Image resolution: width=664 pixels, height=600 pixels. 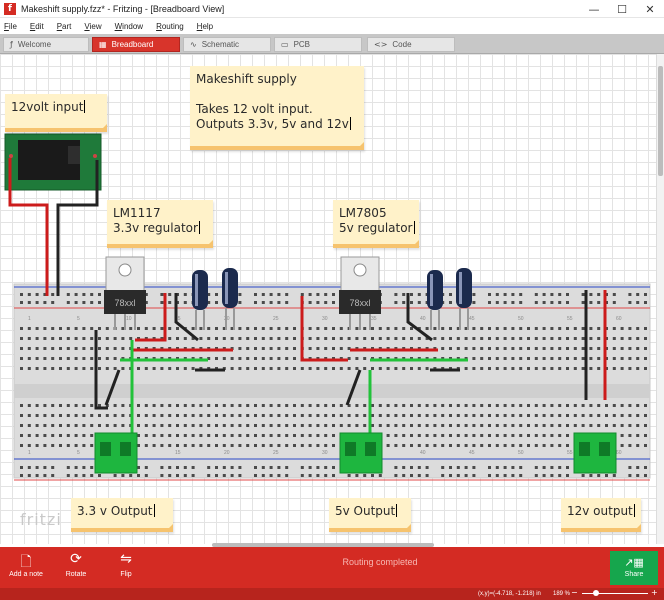 What do you see at coordinates (562, 594) in the screenshot?
I see `zoom-level: 189 %` at bounding box center [562, 594].